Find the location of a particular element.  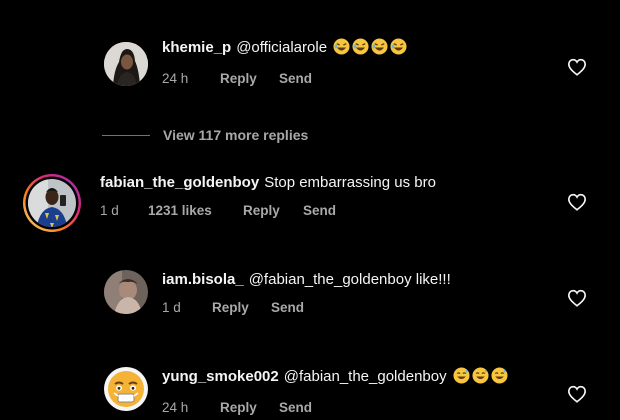

comment-text: yung_smoke002 @fabian_the_goldenboy is located at coordinates (335, 378).